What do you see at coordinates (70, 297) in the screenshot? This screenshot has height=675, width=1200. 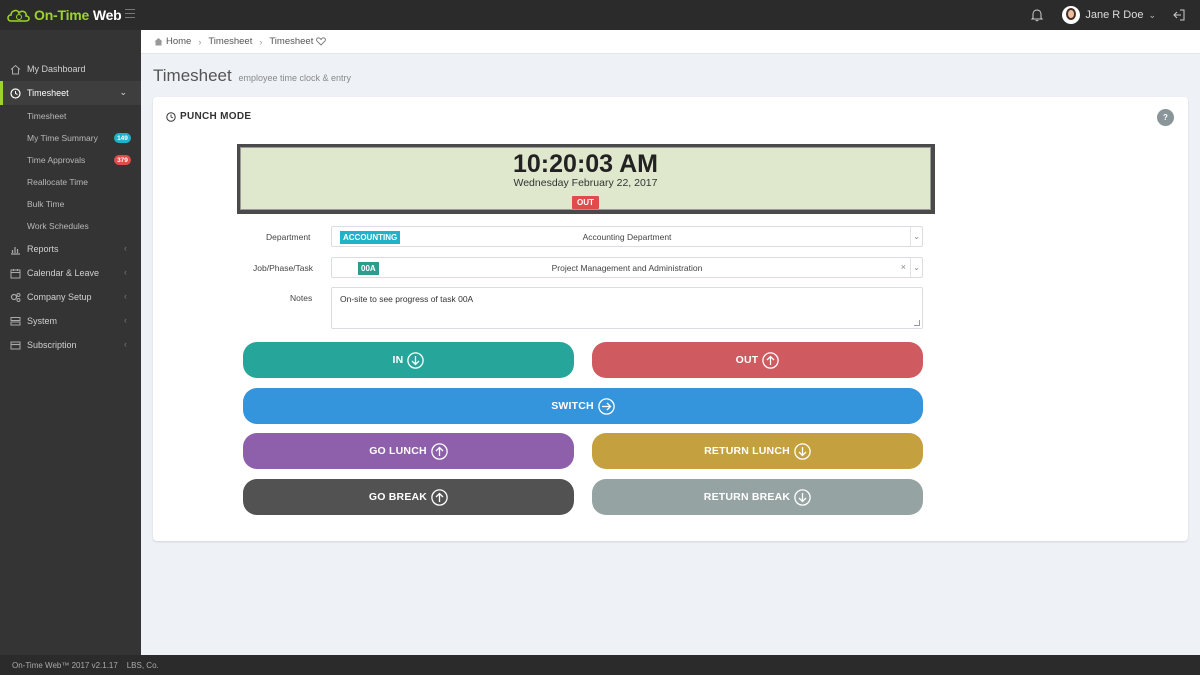 I see `sidebar-item-company-setup: Company Setup ‹` at bounding box center [70, 297].